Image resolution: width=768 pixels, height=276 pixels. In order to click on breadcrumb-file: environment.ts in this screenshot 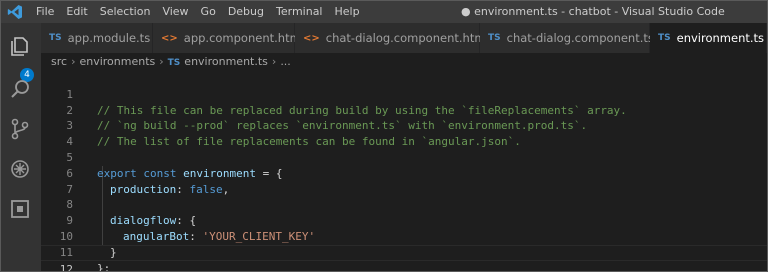, I will do `click(226, 61)`.